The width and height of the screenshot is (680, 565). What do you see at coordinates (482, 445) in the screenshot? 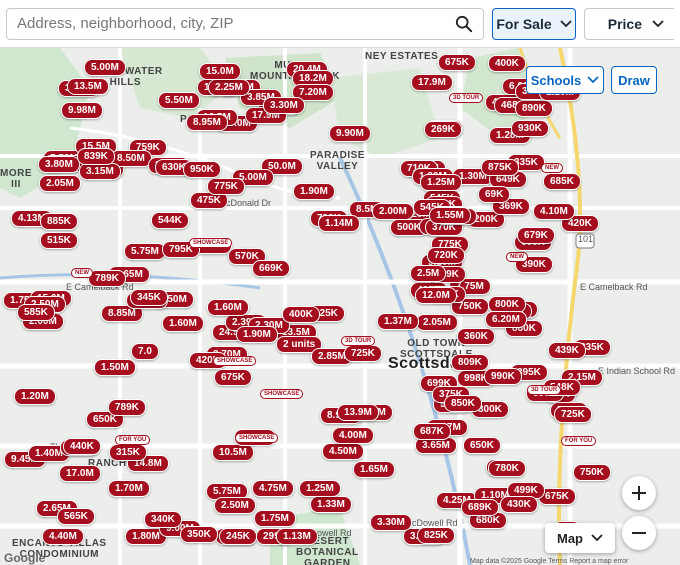
I see `listing-price-pin: 650K` at bounding box center [482, 445].